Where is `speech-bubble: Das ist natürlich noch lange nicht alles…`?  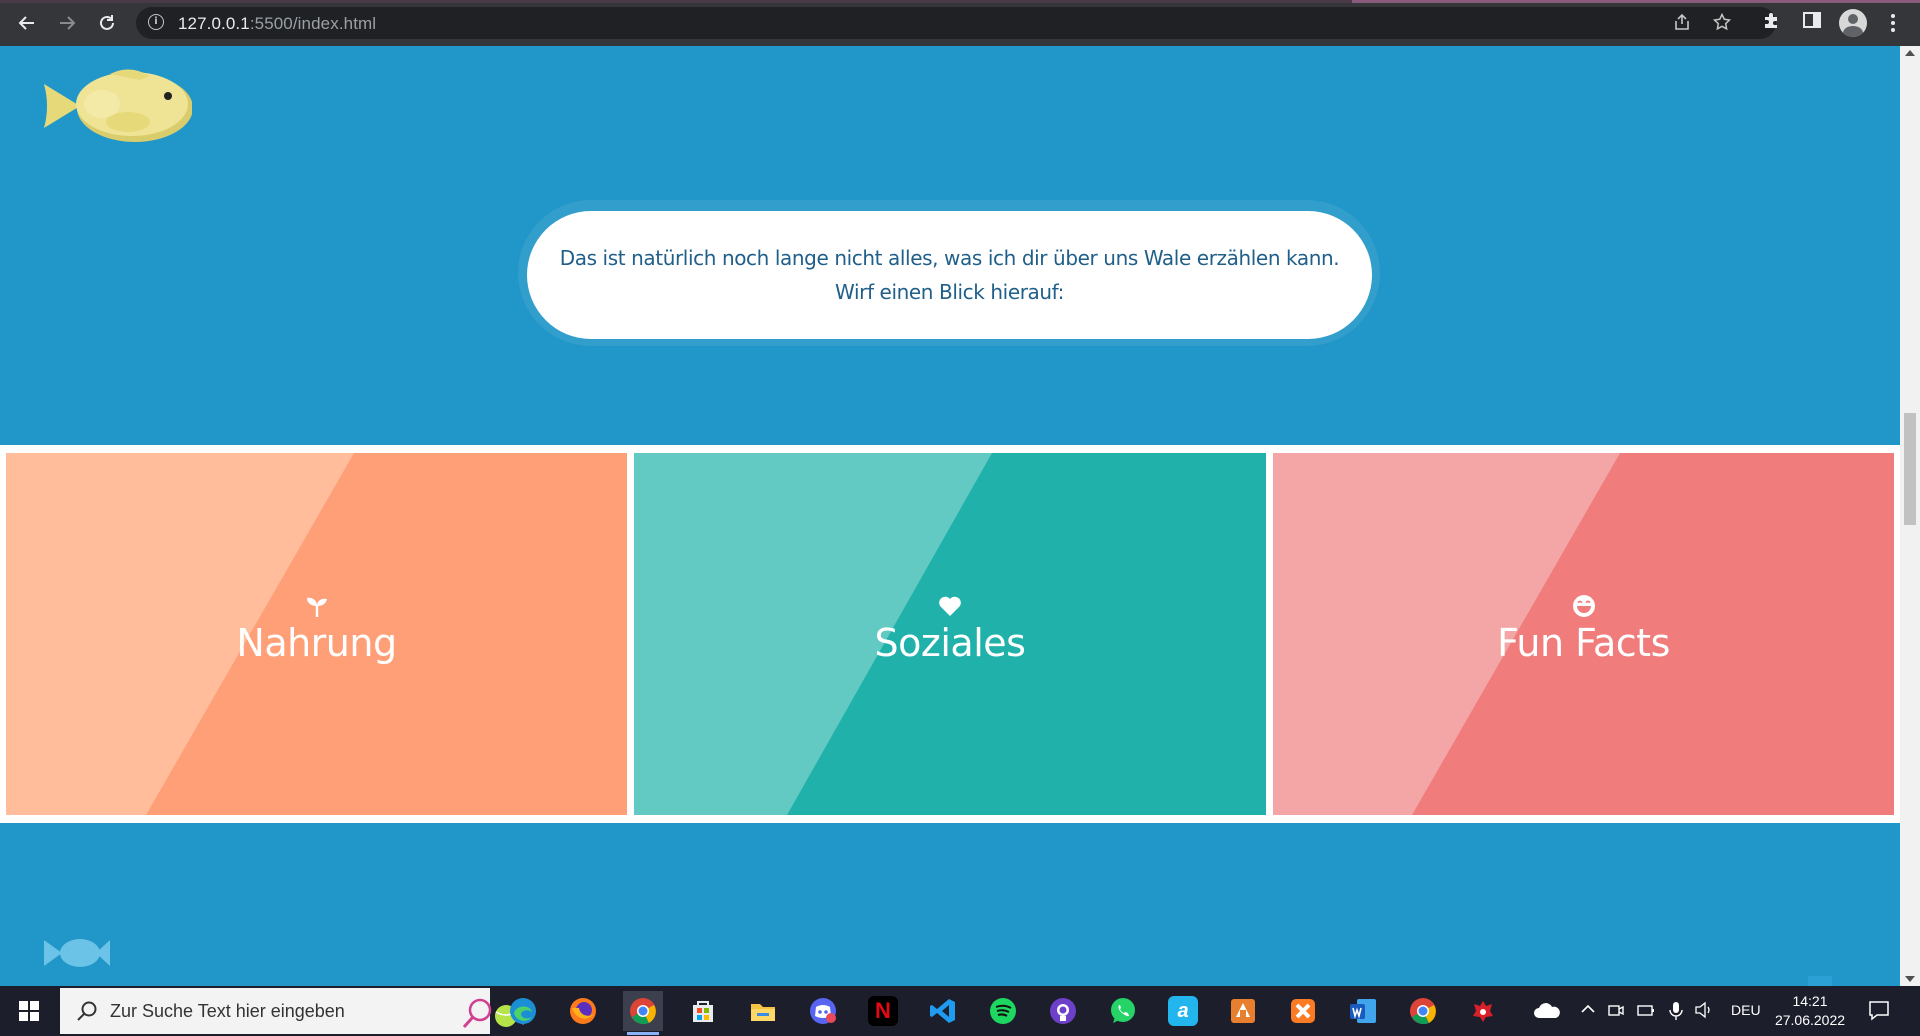
speech-bubble: Das ist natürlich noch lange nicht alles… is located at coordinates (949, 275).